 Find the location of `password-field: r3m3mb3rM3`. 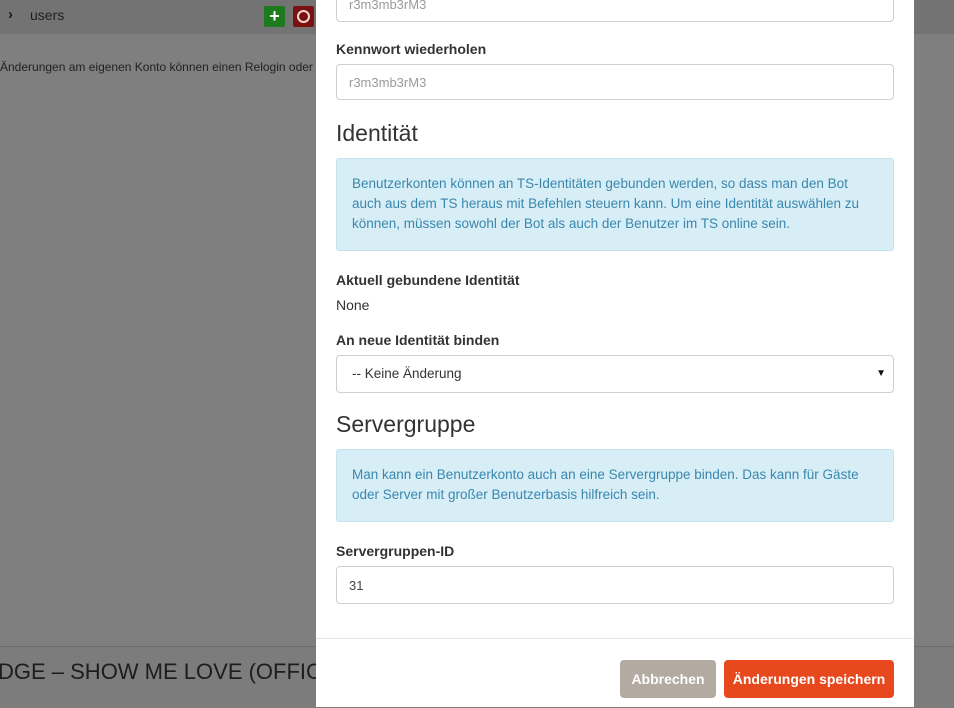

password-field: r3m3mb3rM3 is located at coordinates (615, 11).